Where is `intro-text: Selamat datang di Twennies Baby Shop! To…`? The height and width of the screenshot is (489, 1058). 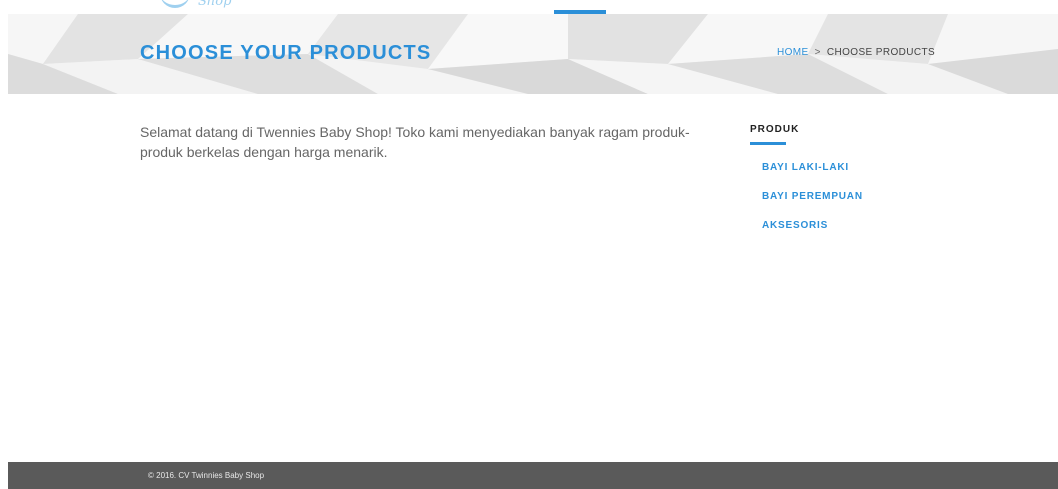
intro-text: Selamat datang di Twennies Baby Shop! To… is located at coordinates (415, 142).